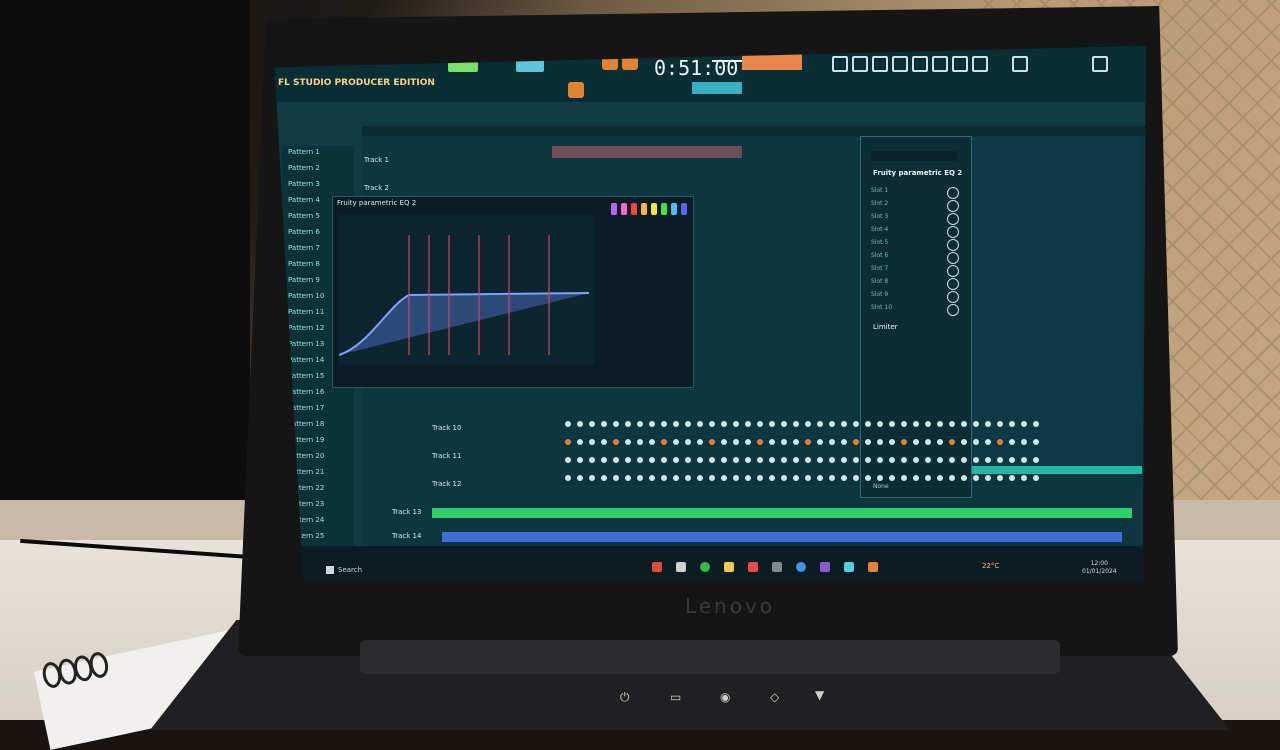  What do you see at coordinates (915, 219) in the screenshot?
I see `mixer-slot: Slot 3` at bounding box center [915, 219].